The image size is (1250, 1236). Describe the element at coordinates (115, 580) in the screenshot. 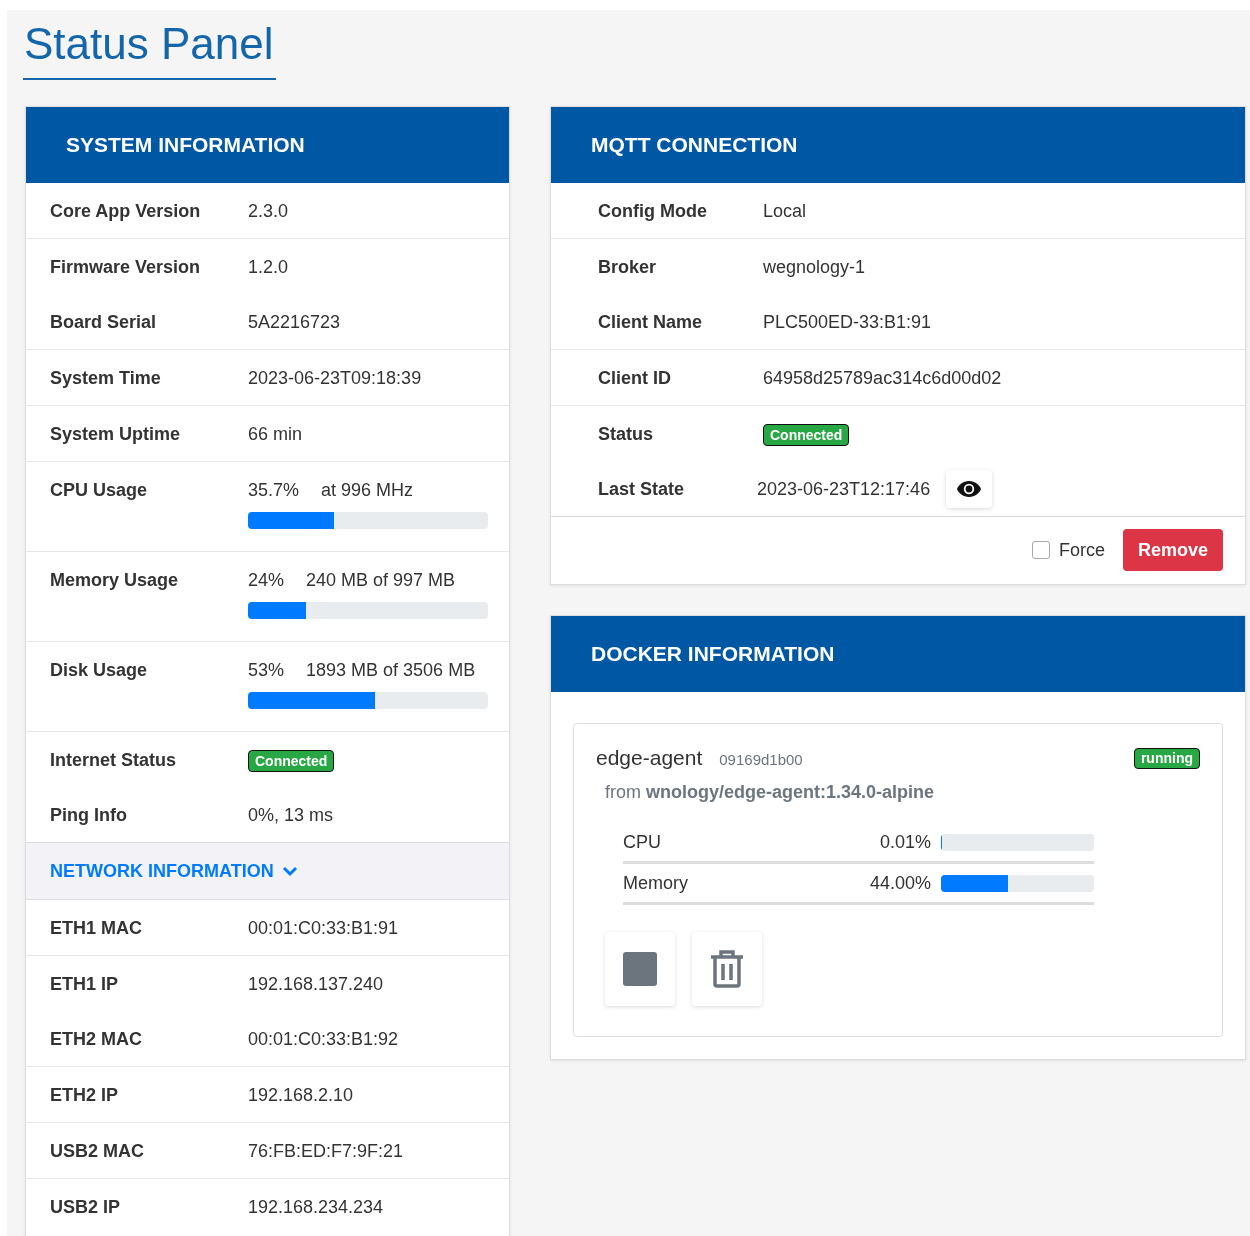

I see `field-label: Memory Usage` at that location.